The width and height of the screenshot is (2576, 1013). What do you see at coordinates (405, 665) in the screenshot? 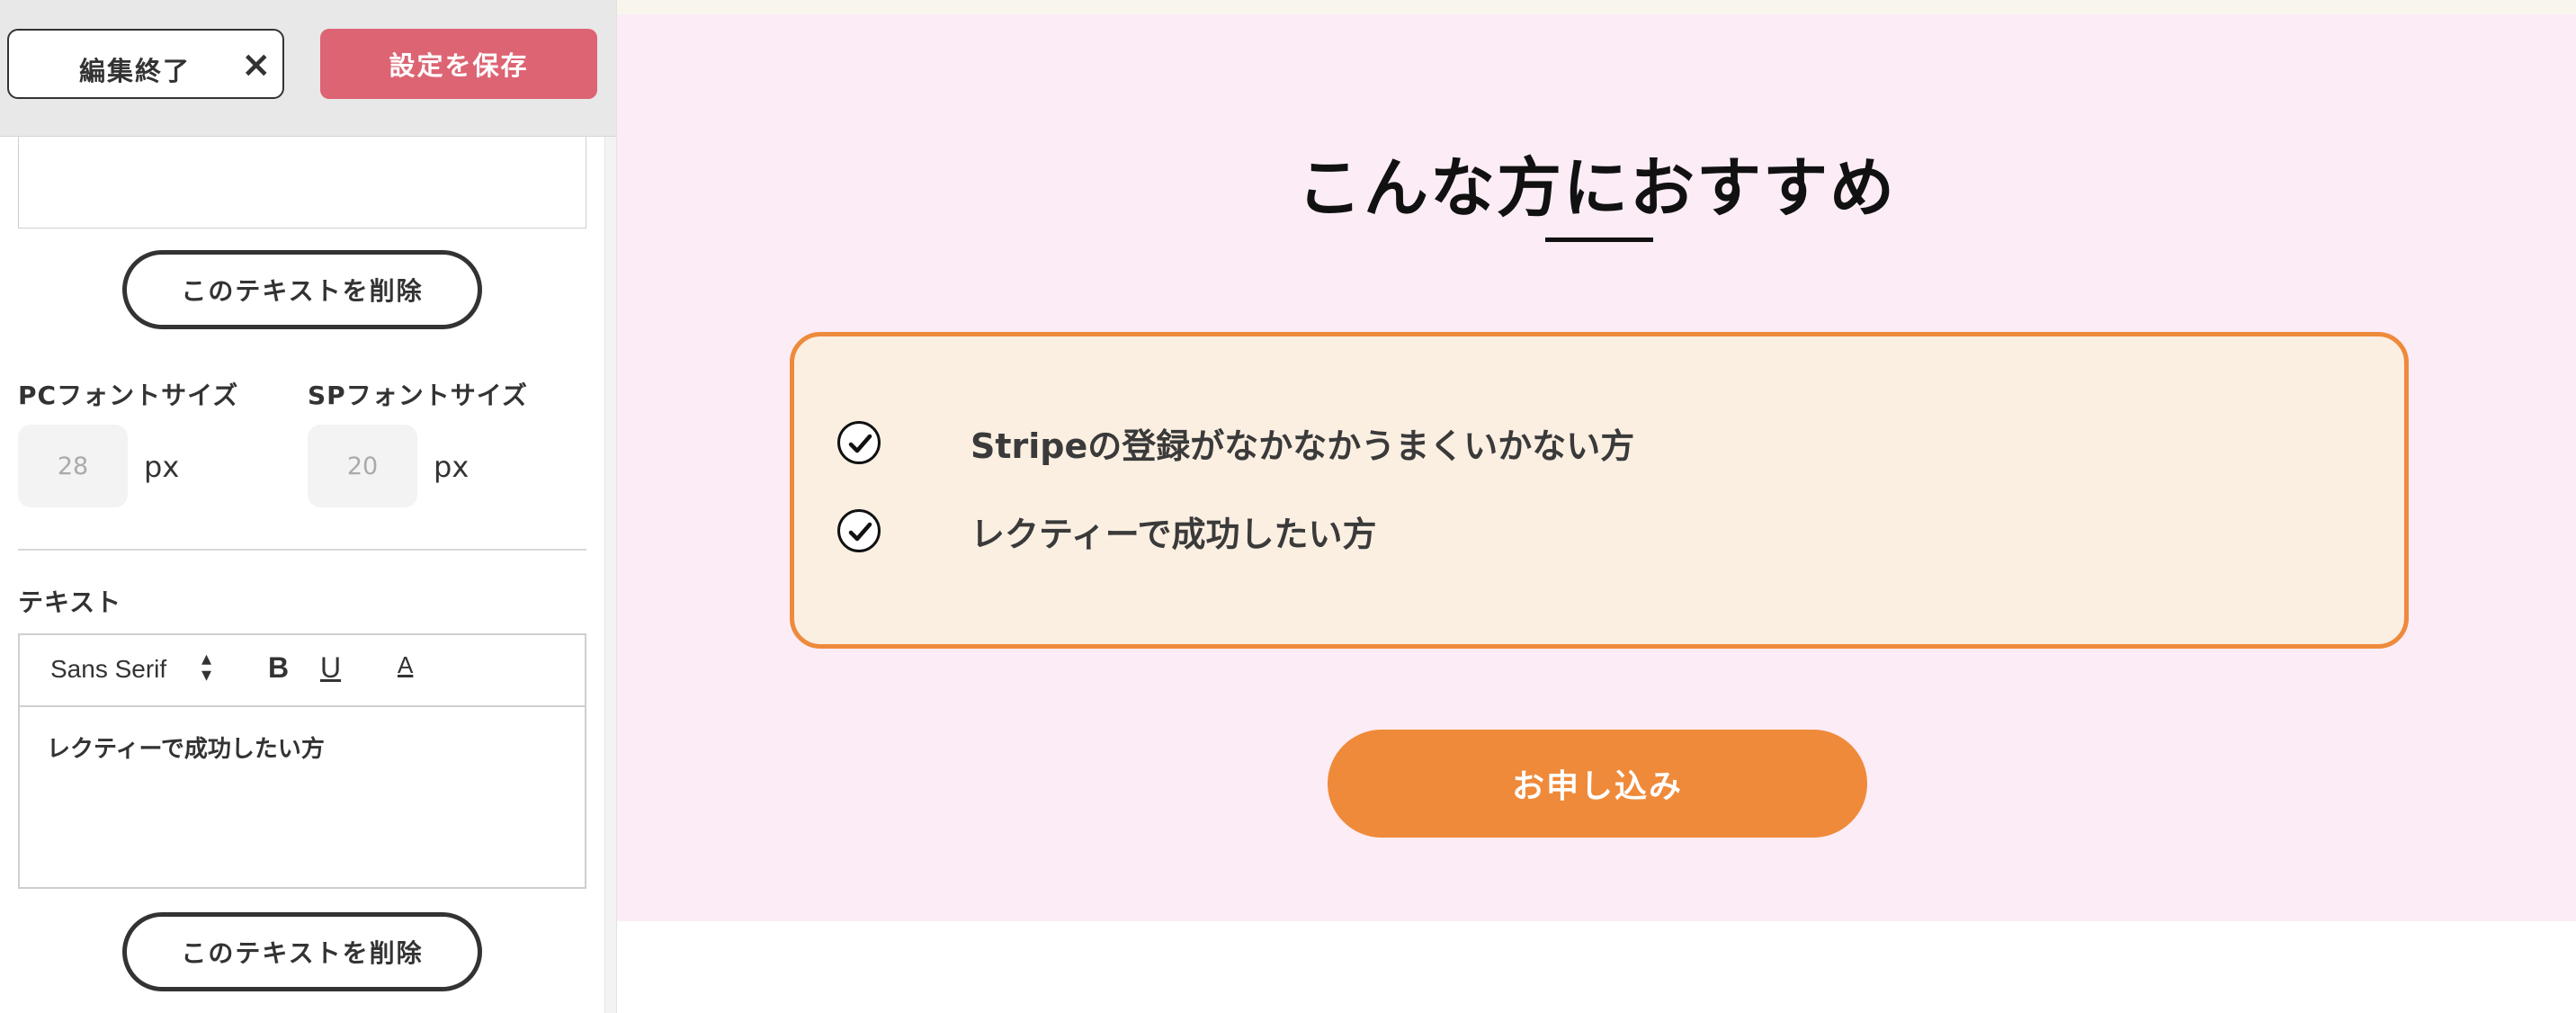
I see `text-color-button: A` at bounding box center [405, 665].